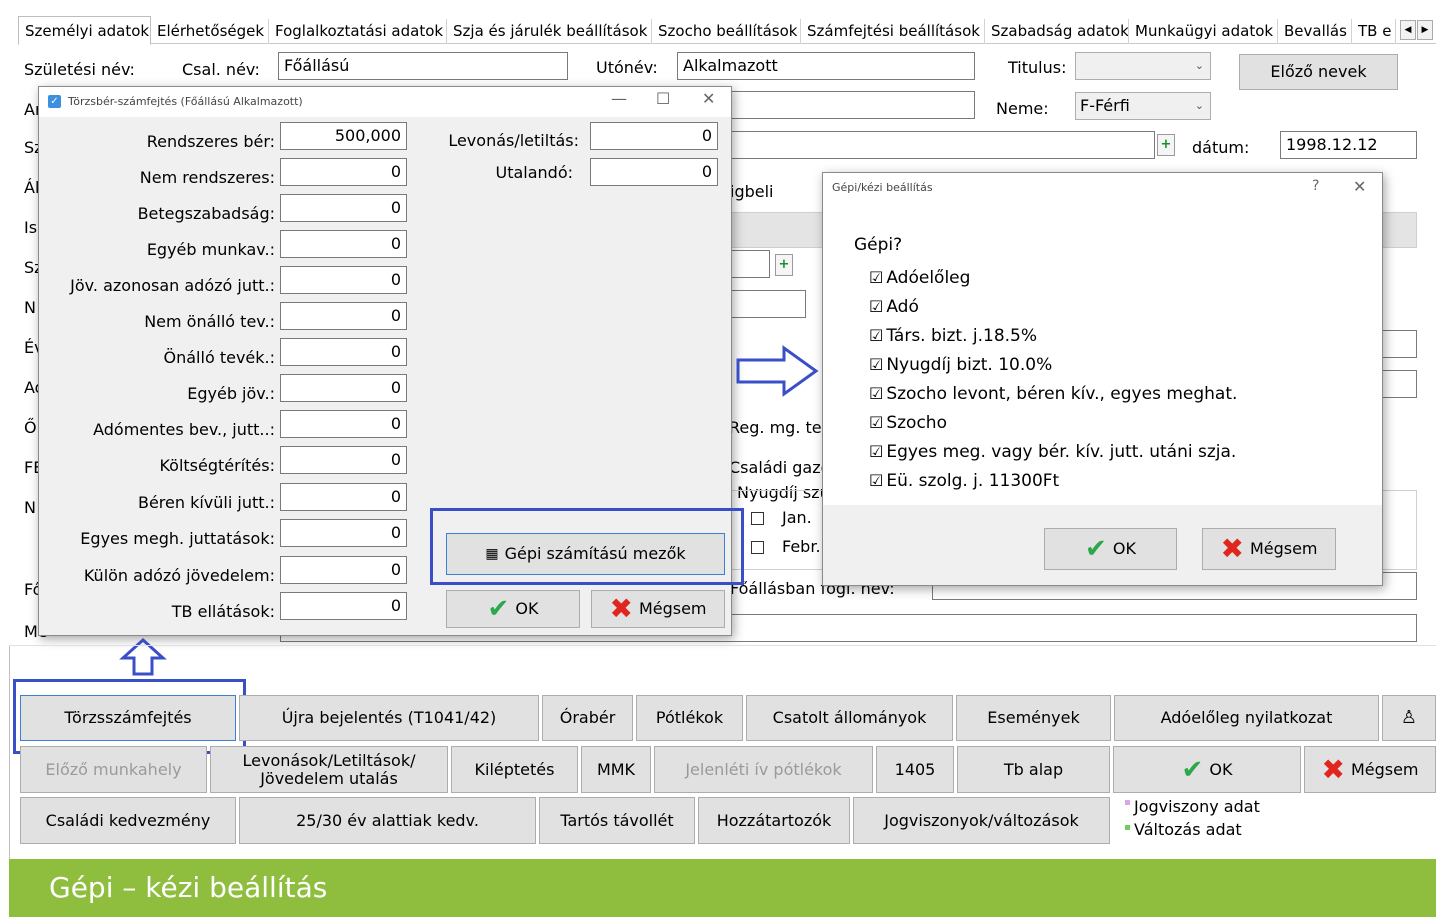 Image resolution: width=1436 pixels, height=917 pixels. What do you see at coordinates (617, 820) in the screenshot?
I see `tartos-tavollet-button: Tartós távollét` at bounding box center [617, 820].